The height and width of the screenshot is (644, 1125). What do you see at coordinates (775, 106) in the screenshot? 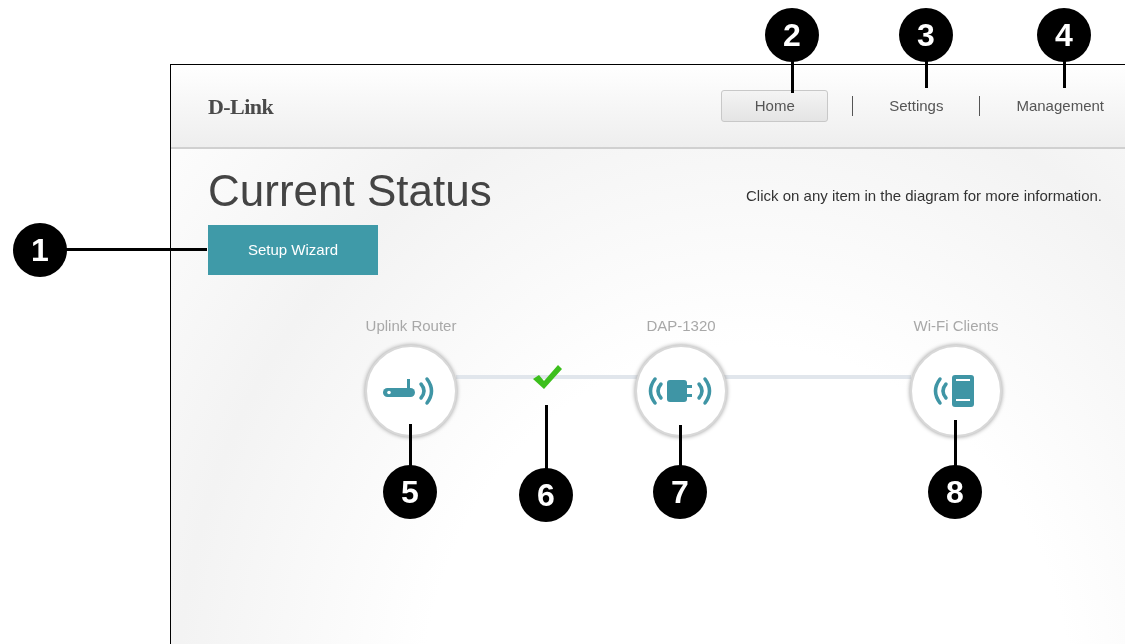
I see `nav-tab: Home` at bounding box center [775, 106].